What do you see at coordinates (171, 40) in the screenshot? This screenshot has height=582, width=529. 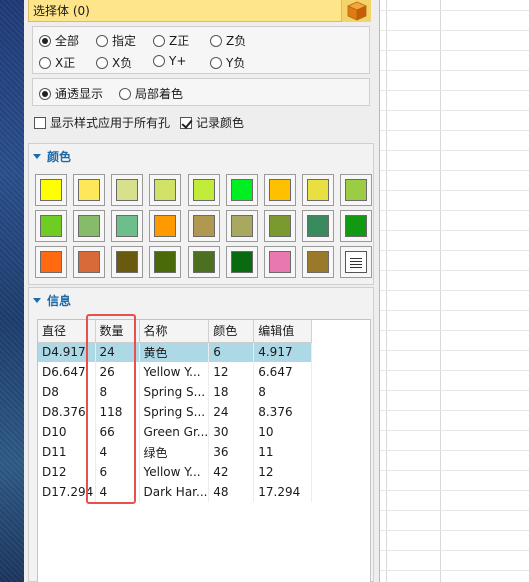 I see `filter-z-pos-radio: Z正` at bounding box center [171, 40].